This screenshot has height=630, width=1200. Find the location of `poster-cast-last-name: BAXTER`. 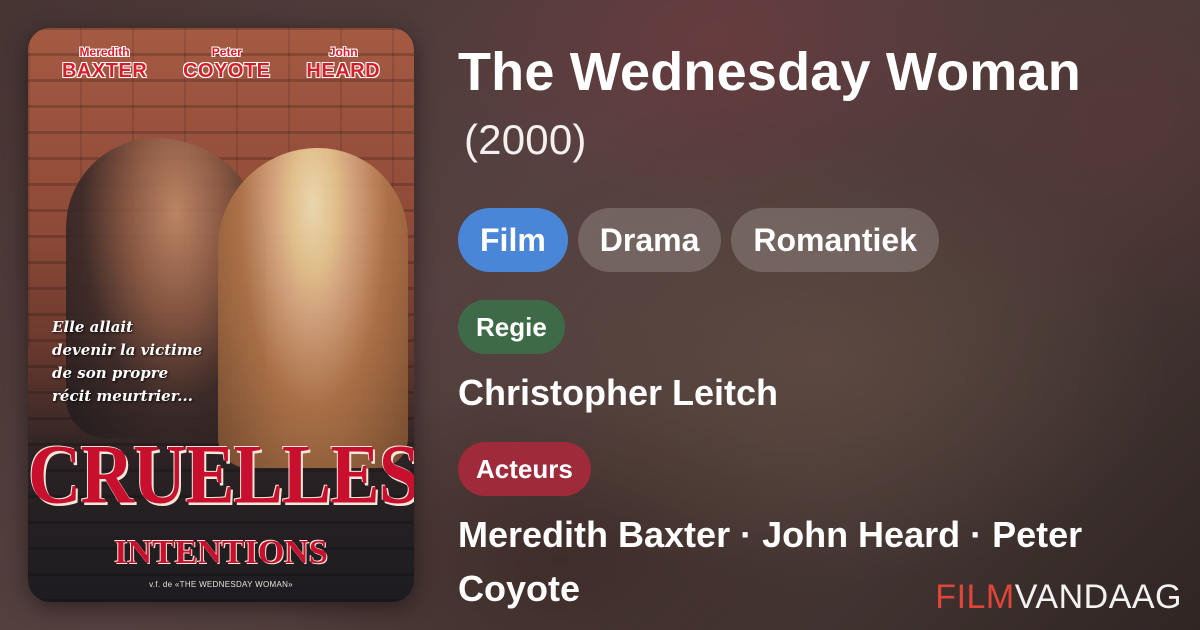

poster-cast-last-name: BAXTER is located at coordinates (104, 71).